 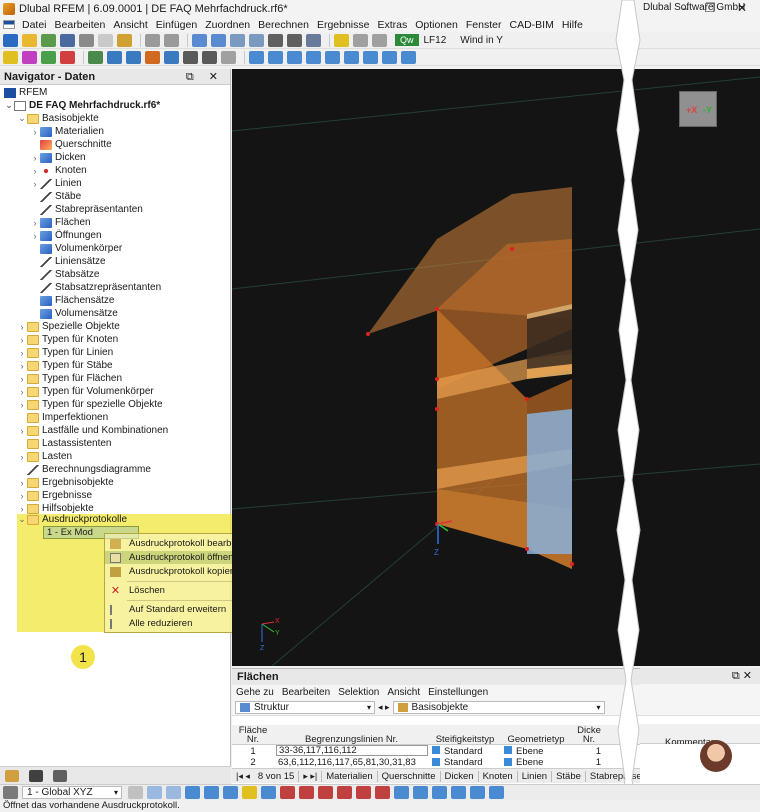 What do you see at coordinates (72, 792) in the screenshot?
I see `view-coordinate-dropdown: 1 - Global XYZ ▾` at bounding box center [72, 792].